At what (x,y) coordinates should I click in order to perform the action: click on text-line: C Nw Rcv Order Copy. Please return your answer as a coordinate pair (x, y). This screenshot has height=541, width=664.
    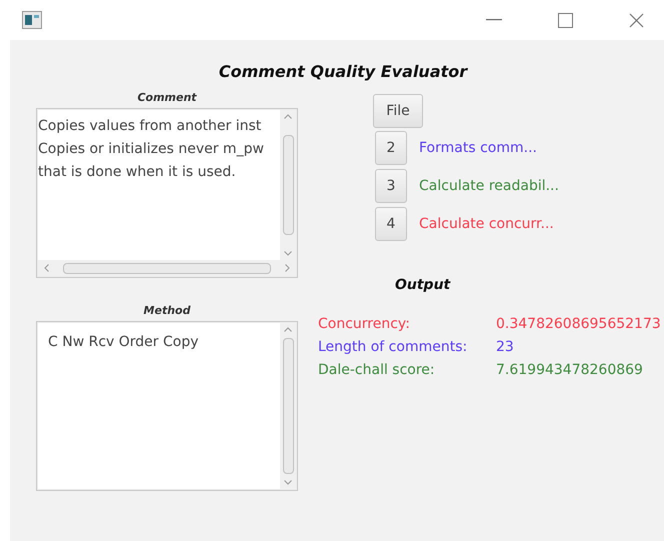
    Looking at the image, I should click on (124, 342).